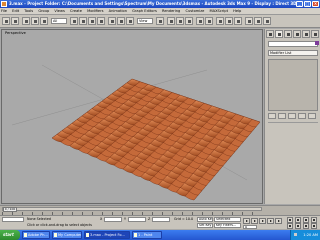 The height and width of the screenshot is (240, 320). Describe the element at coordinates (180, 21) in the screenshot. I see `angle-snap-button` at that location.